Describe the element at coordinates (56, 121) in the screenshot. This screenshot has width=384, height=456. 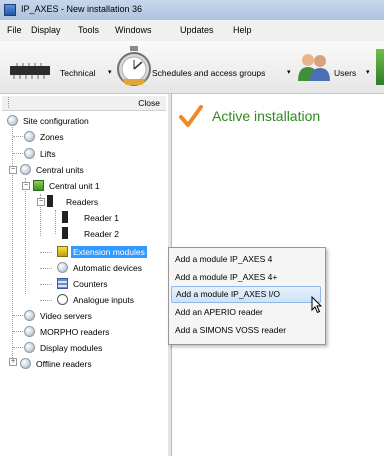
I see `tree-item-label: Site configuration` at that location.